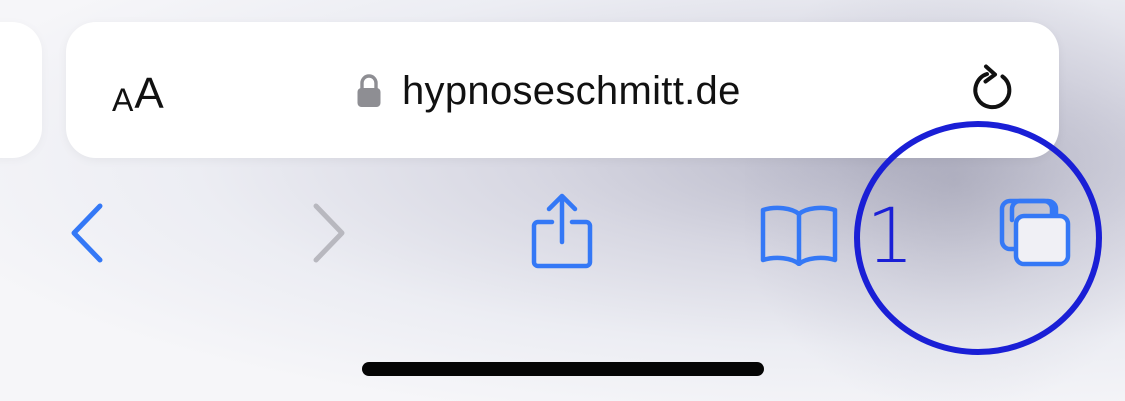  I want to click on text-size-small-label: A, so click(123, 100).